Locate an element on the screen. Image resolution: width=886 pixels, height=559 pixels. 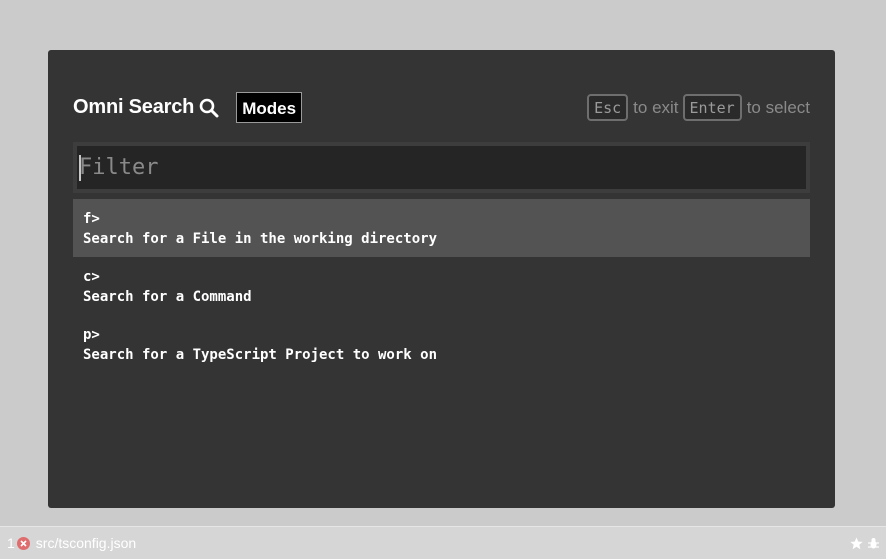
enter-key-hint: Enter is located at coordinates (712, 107).